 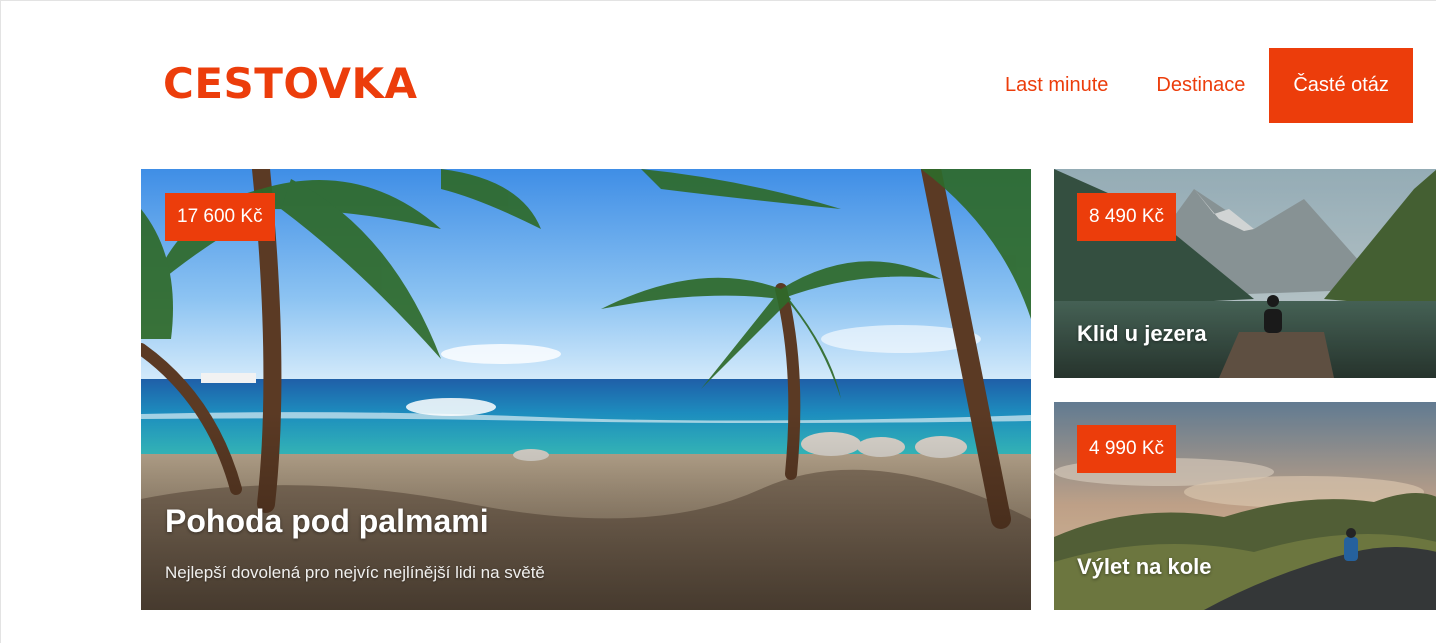 What do you see at coordinates (1245, 273) in the screenshot?
I see `offer-card-lake: 8 490 Kč Klid u jezera` at bounding box center [1245, 273].